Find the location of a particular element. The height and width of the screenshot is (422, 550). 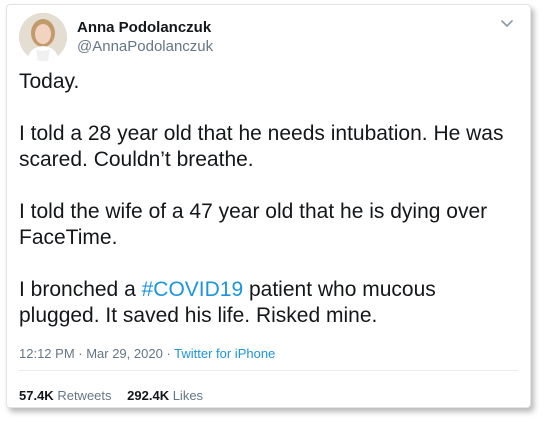

likes-stat: 292.4K Likes is located at coordinates (165, 395).